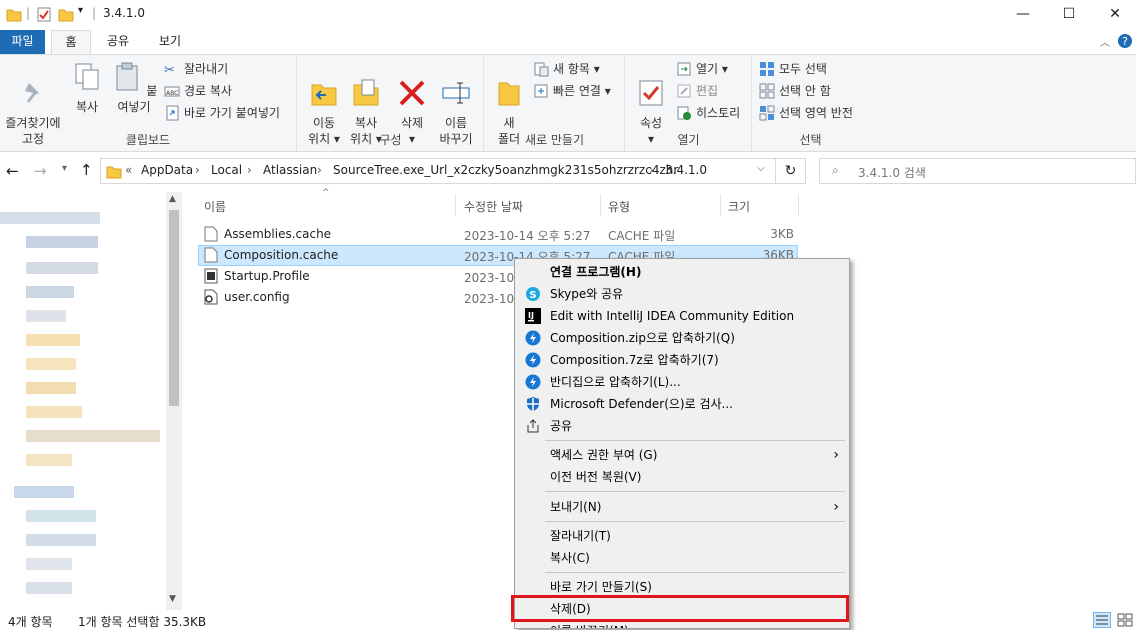  Describe the element at coordinates (1114, 14) in the screenshot. I see `close-button: ✕` at that location.